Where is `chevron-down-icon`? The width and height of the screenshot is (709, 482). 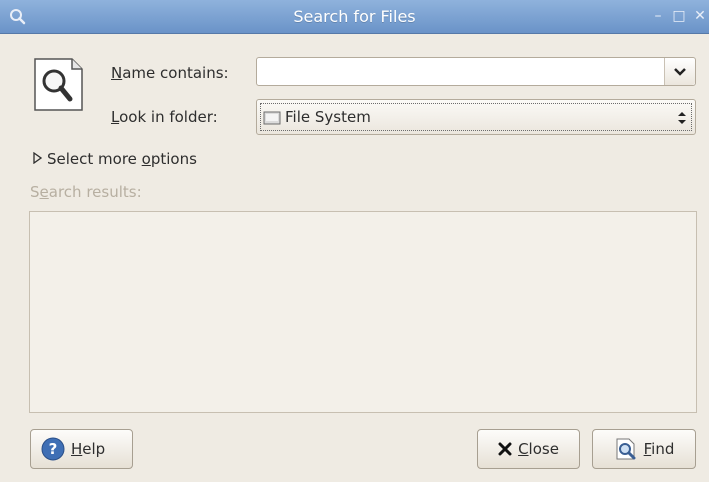
chevron-down-icon is located at coordinates (680, 72).